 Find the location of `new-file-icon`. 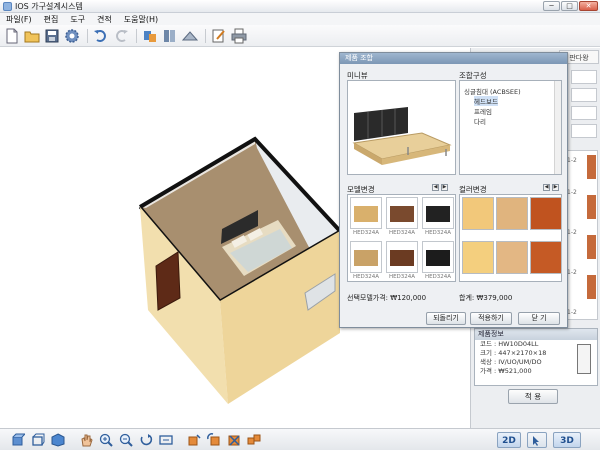

new-file-icon is located at coordinates (12, 36).